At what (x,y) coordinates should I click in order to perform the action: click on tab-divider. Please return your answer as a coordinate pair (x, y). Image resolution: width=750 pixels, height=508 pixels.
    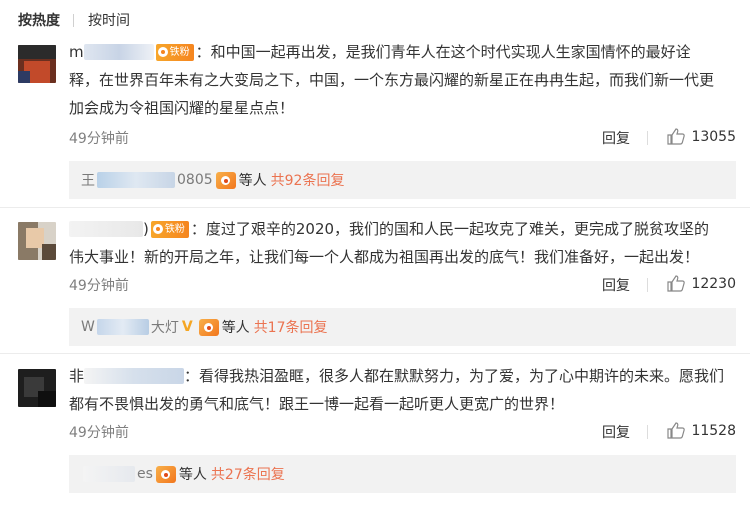
    Looking at the image, I should click on (73, 20).